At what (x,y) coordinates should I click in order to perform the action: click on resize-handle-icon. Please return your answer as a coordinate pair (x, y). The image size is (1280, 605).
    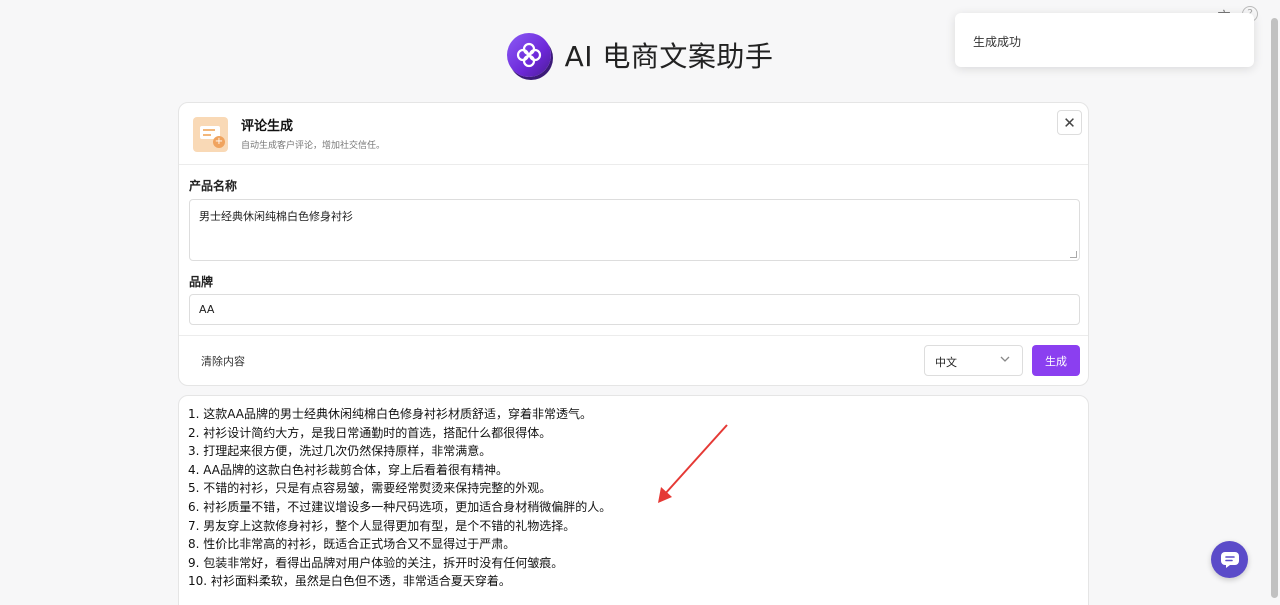
    Looking at the image, I should click on (1073, 254).